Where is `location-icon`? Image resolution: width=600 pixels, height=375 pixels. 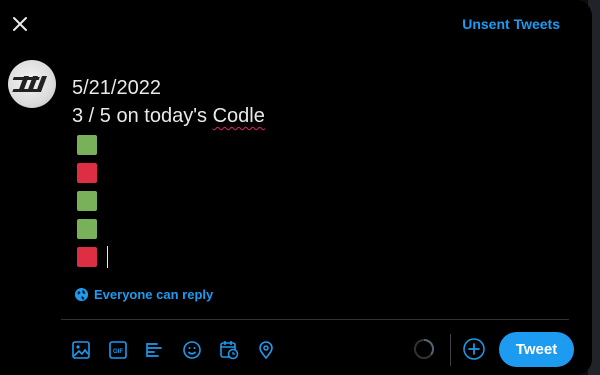 location-icon is located at coordinates (266, 350).